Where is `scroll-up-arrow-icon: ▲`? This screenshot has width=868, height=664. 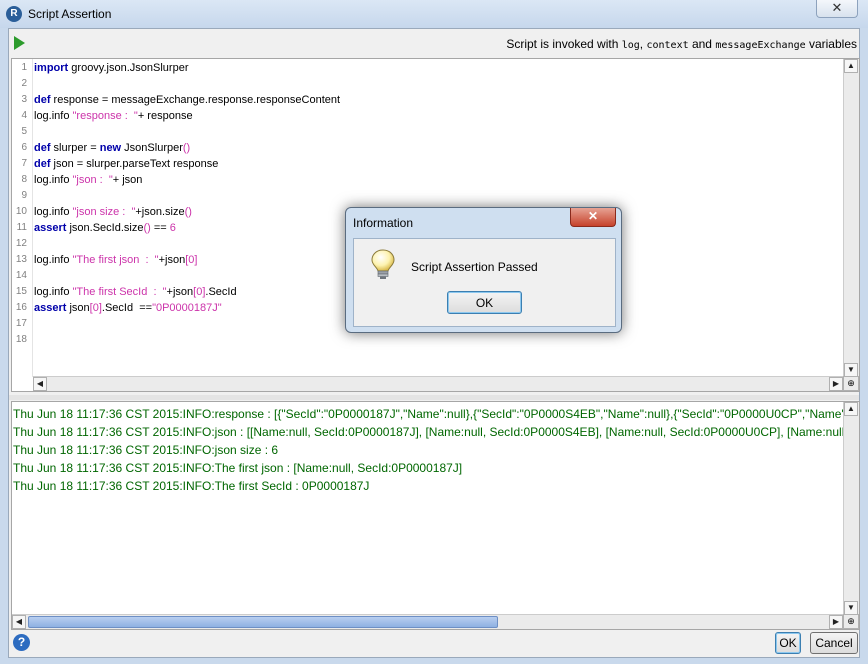
scroll-up-arrow-icon: ▲ is located at coordinates (851, 66).